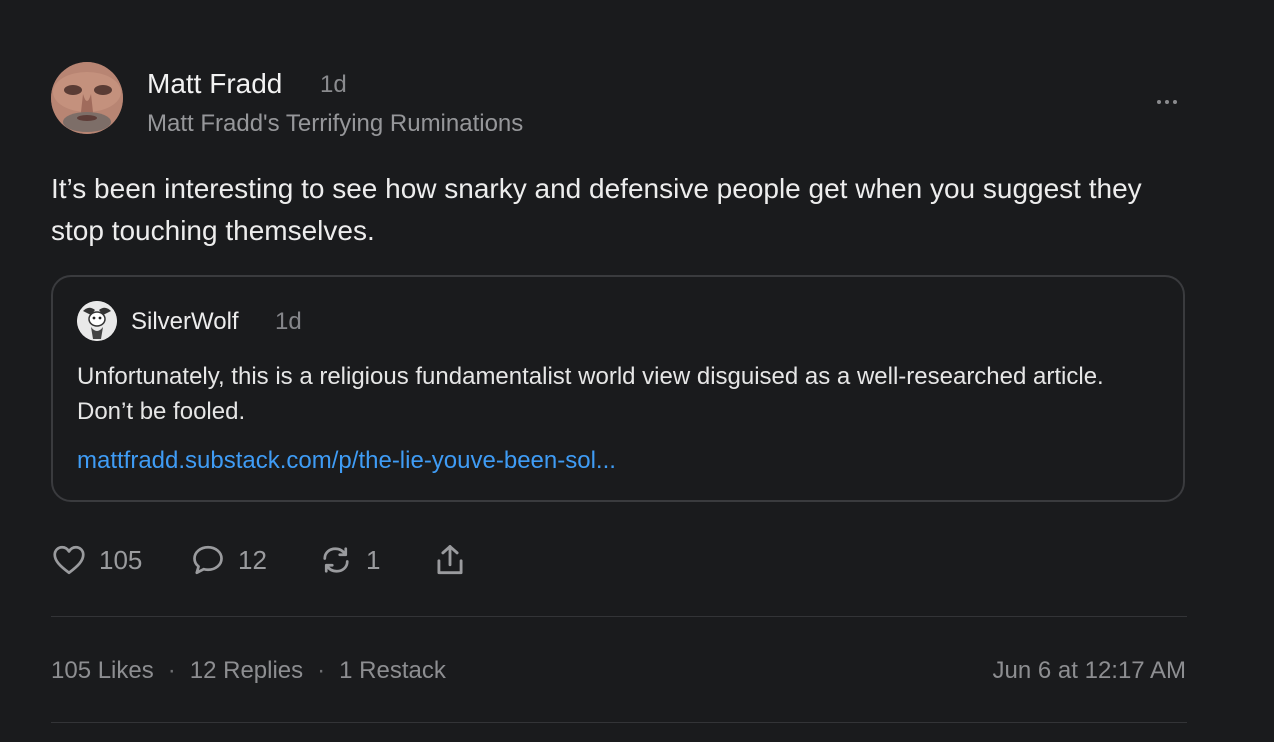 Image resolution: width=1274 pixels, height=742 pixels. What do you see at coordinates (333, 85) in the screenshot?
I see `post-time: 1d` at bounding box center [333, 85].